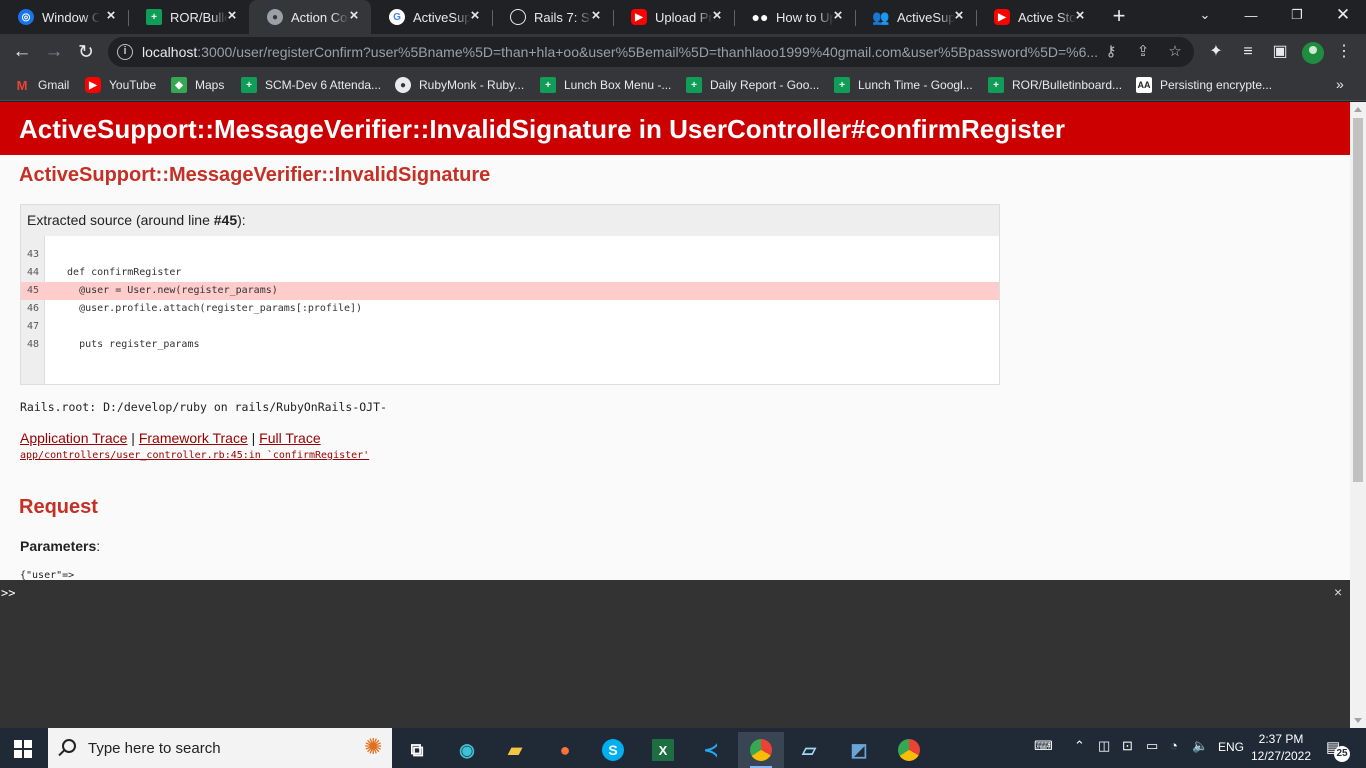 The image size is (1366, 768). I want to click on tab-search-icon: ⌄, so click(1205, 15).